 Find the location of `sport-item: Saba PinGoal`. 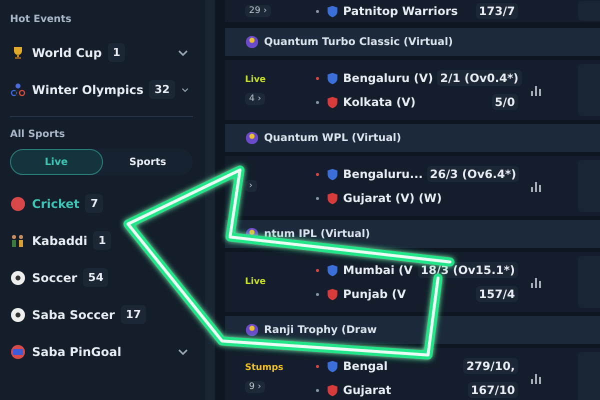

sport-item: Saba PinGoal is located at coordinates (101, 351).